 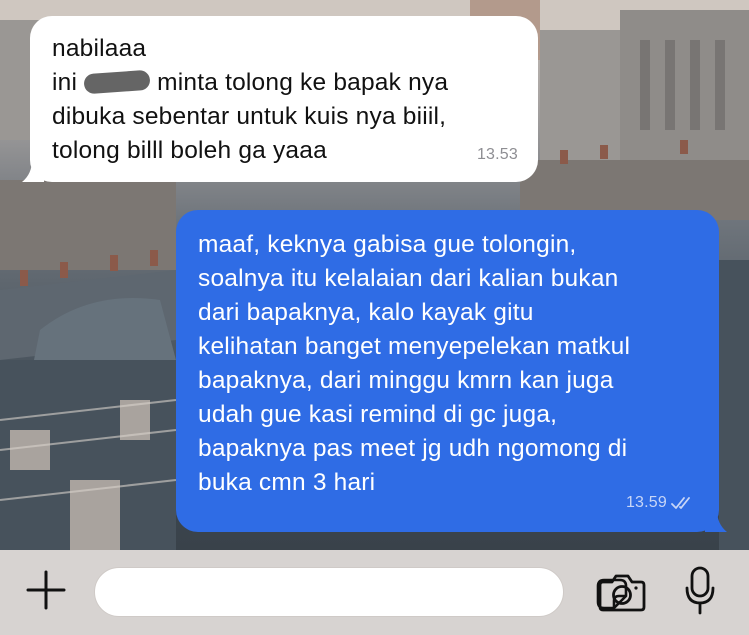 What do you see at coordinates (413, 448) in the screenshot?
I see `outgoing-message-line: bapaknya pas meet jg udh ngomong di` at bounding box center [413, 448].